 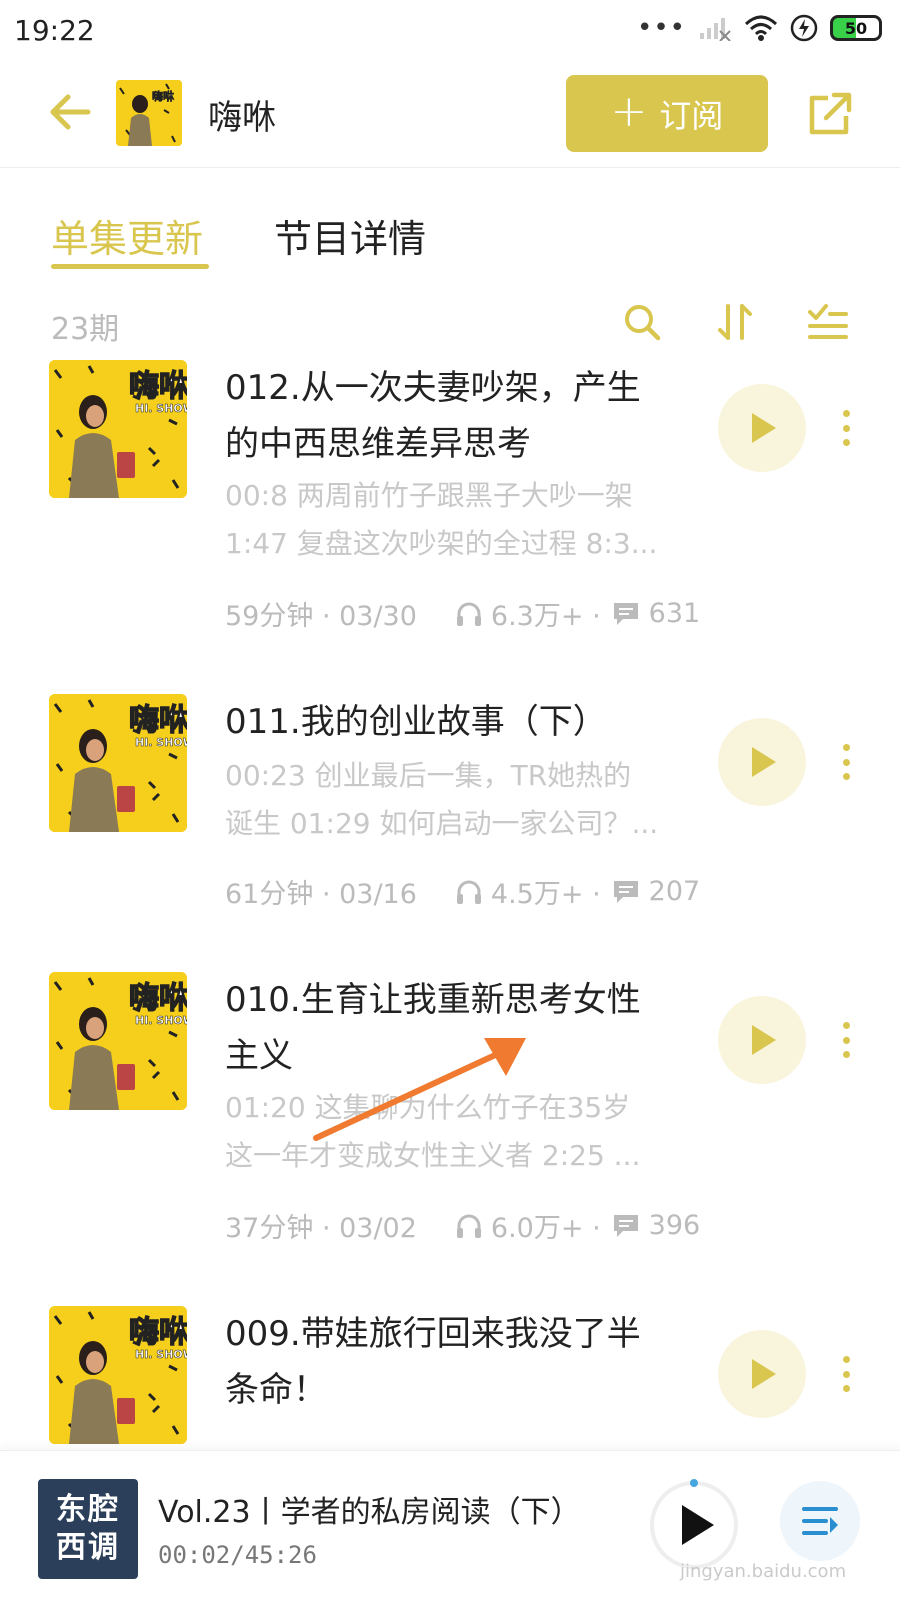 I want to click on episode-comments: 396, so click(x=674, y=1225).